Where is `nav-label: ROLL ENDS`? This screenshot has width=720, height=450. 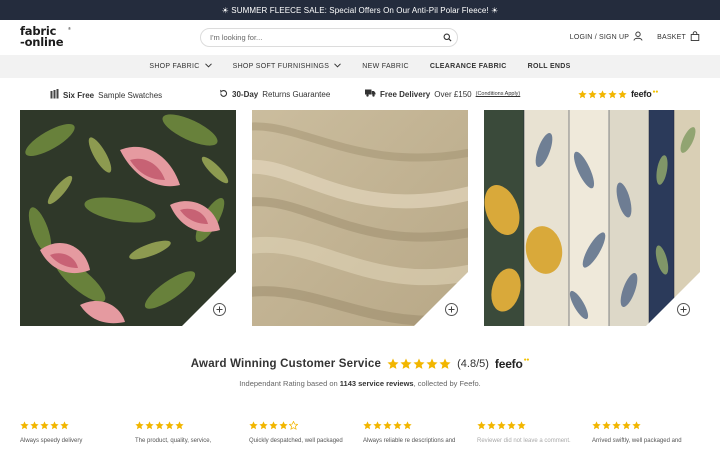
nav-label: ROLL ENDS is located at coordinates (549, 66).